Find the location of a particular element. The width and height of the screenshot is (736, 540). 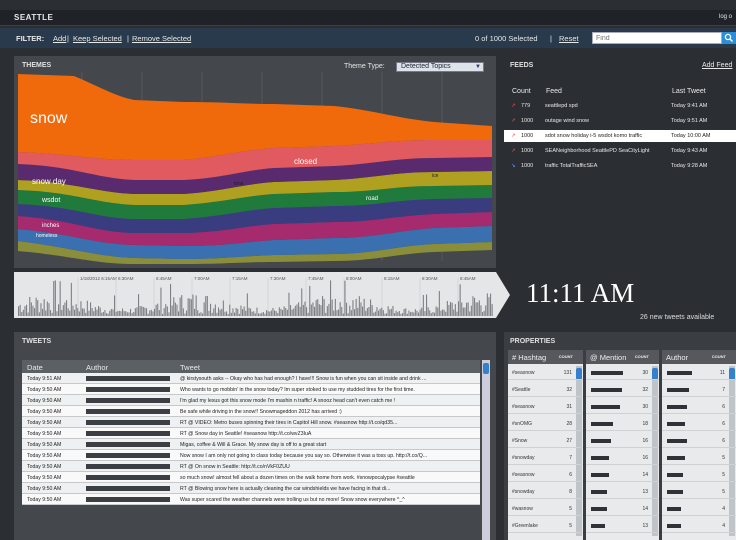

hashtag-row: #Seattle 32 is located at coordinates (545, 390).